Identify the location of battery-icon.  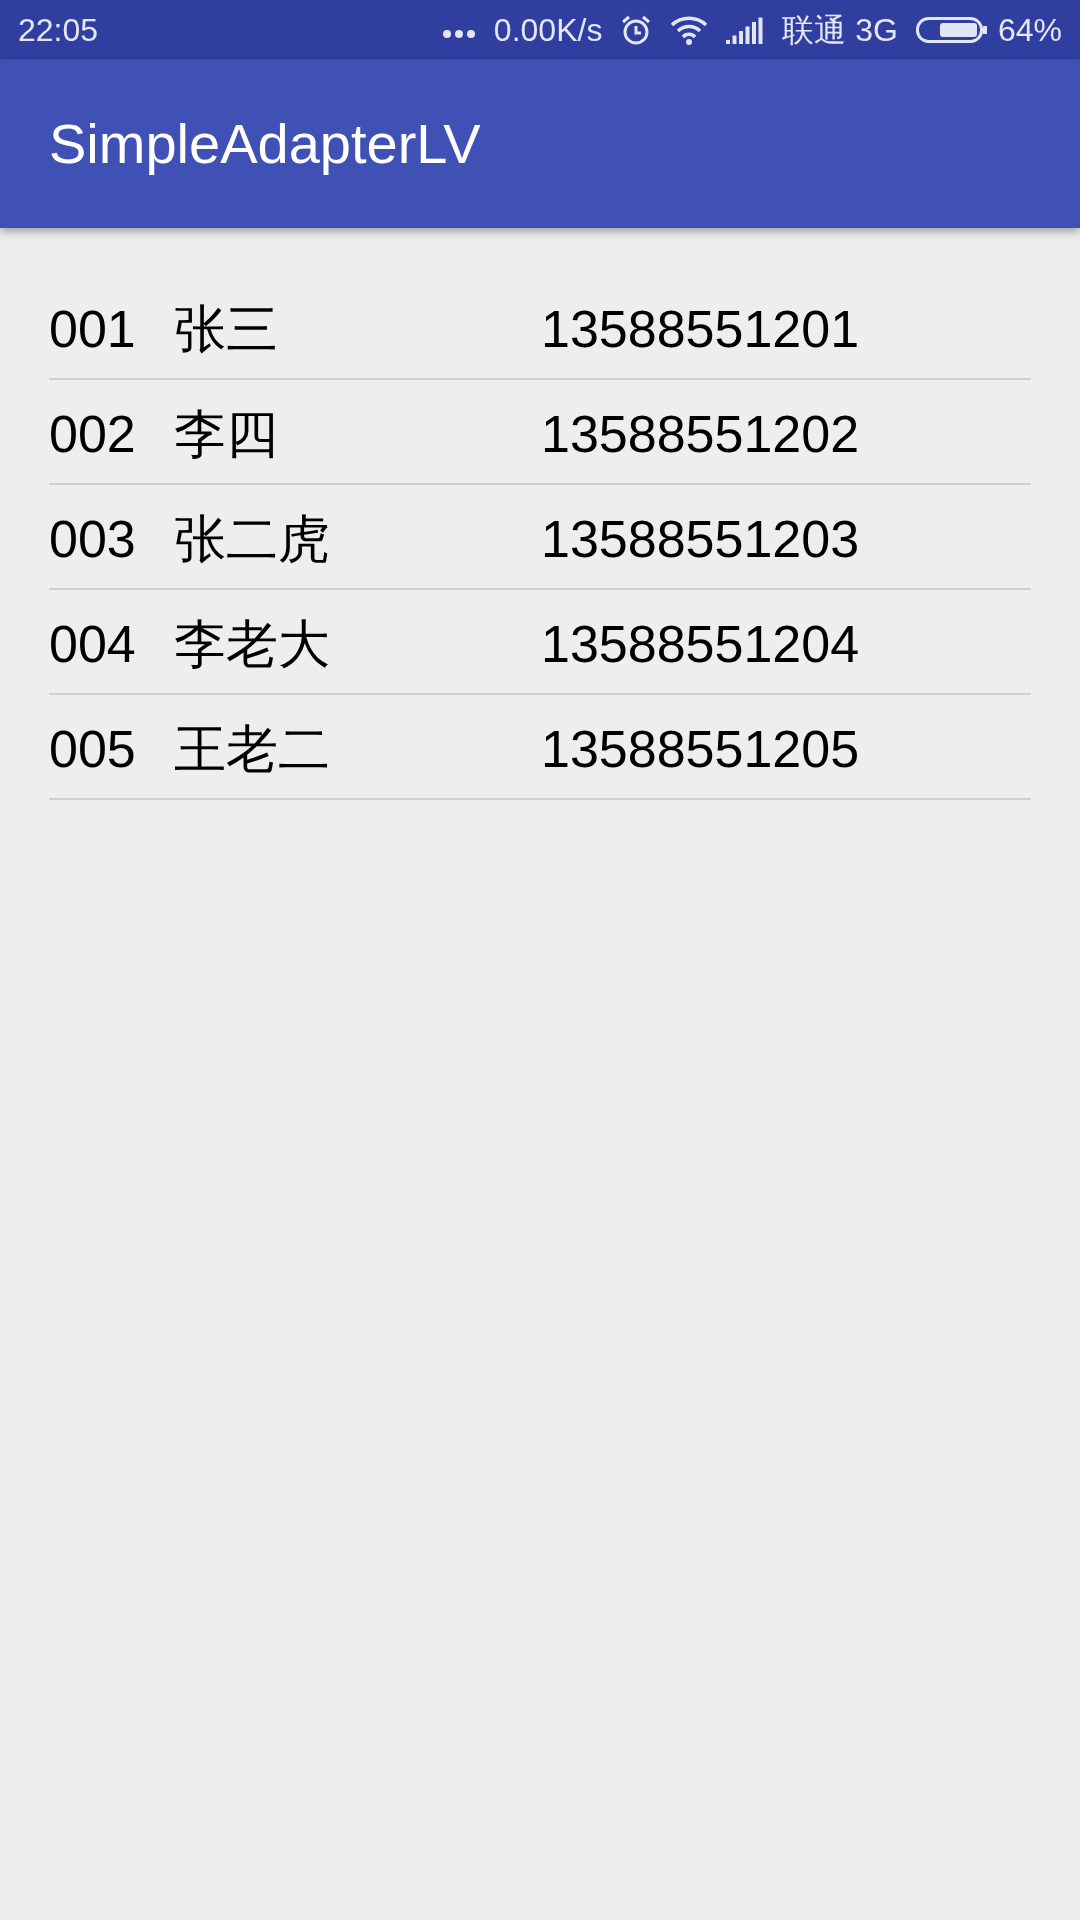
(951, 29).